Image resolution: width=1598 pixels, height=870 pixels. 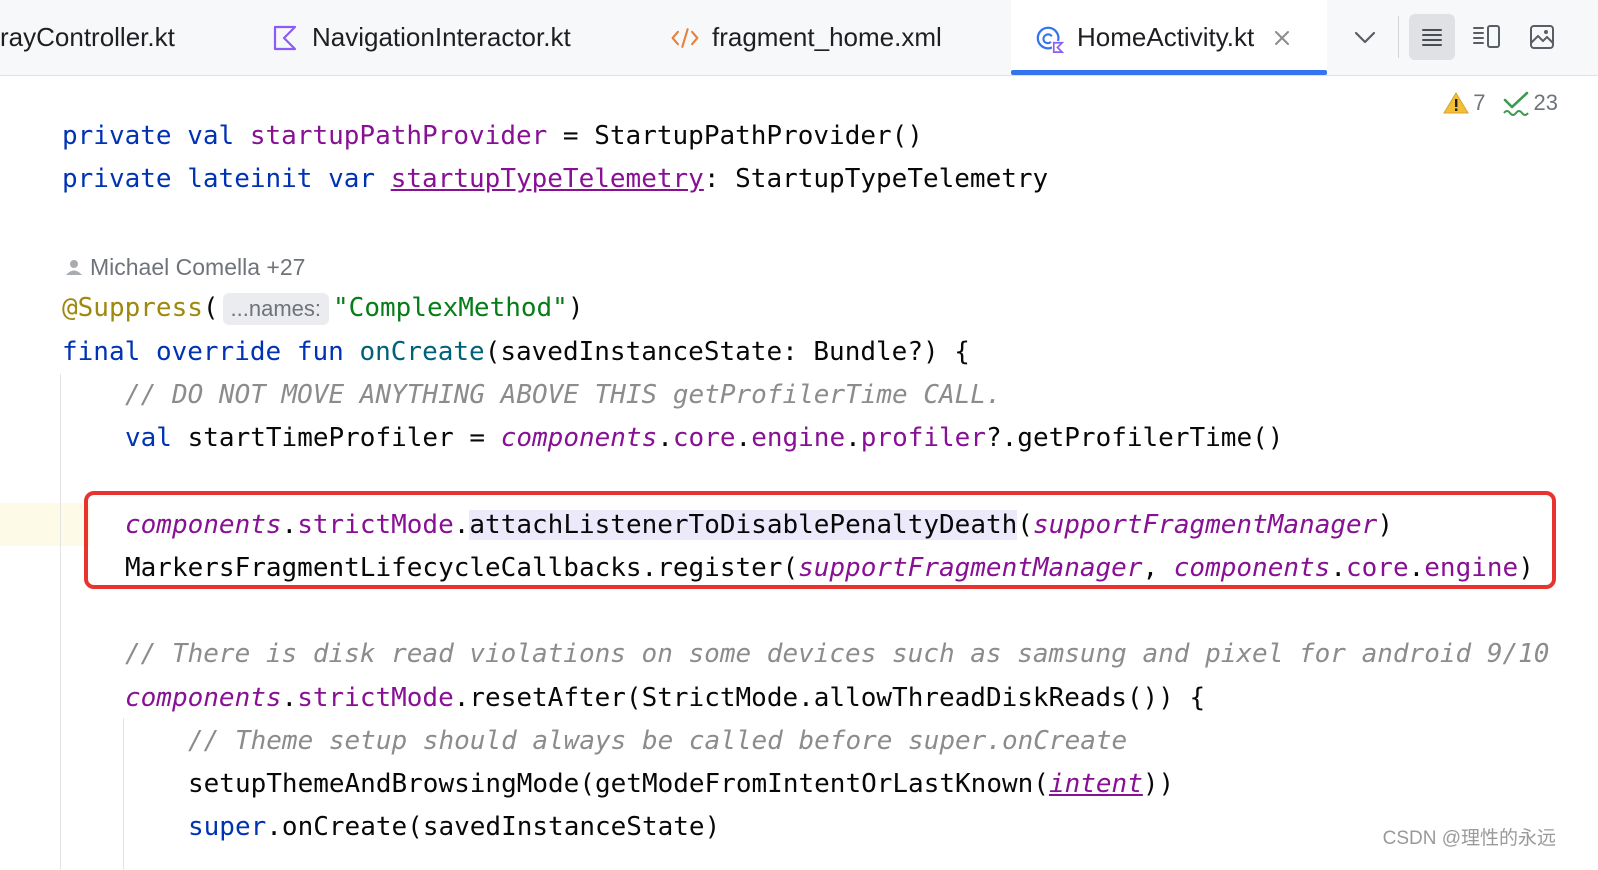 What do you see at coordinates (1282, 38) in the screenshot?
I see `close-icon` at bounding box center [1282, 38].